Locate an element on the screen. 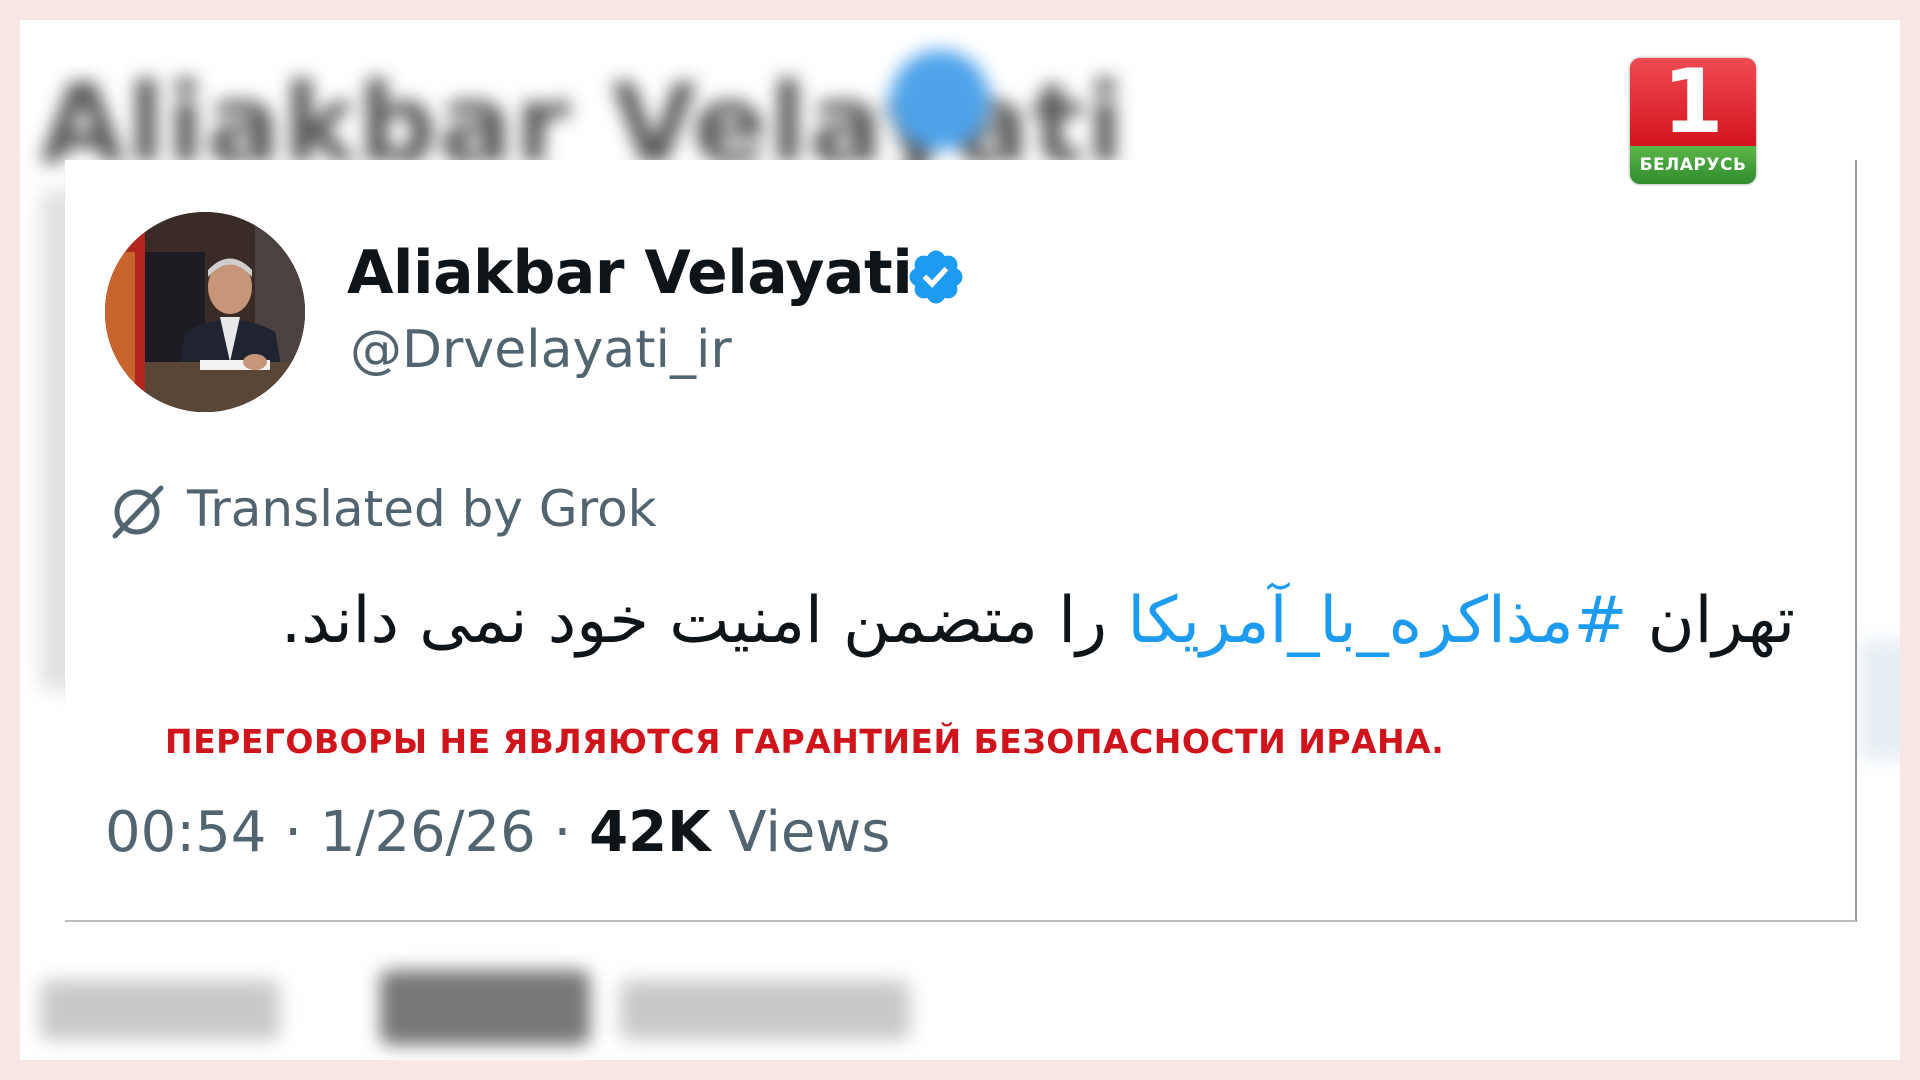 This screenshot has height=1080, width=1920. tweet-text-end: را متضمن امنیت خود نمی داند. is located at coordinates (704, 621).